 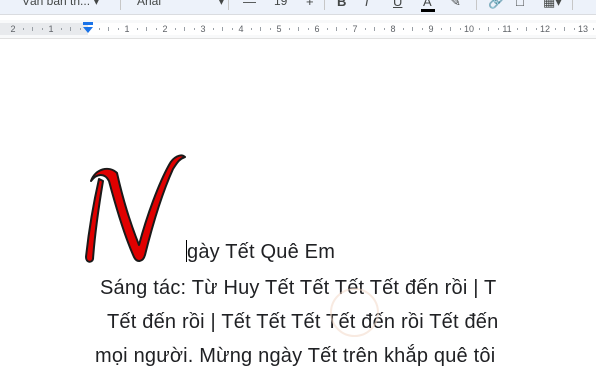 What do you see at coordinates (88, 23) in the screenshot?
I see `first-line-indent-handle` at bounding box center [88, 23].